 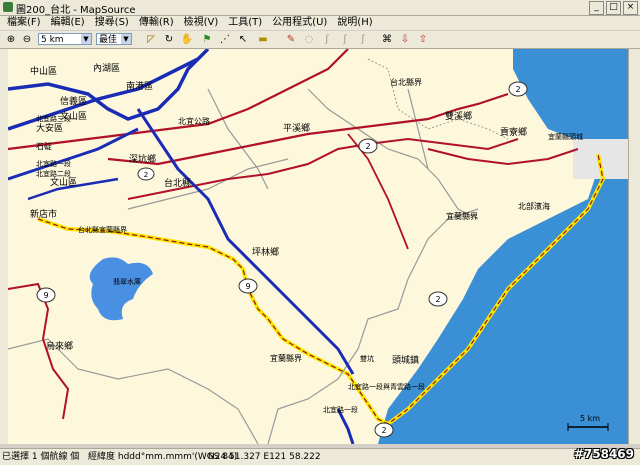 I want to click on hand-icon: ✋, so click(x=187, y=39).